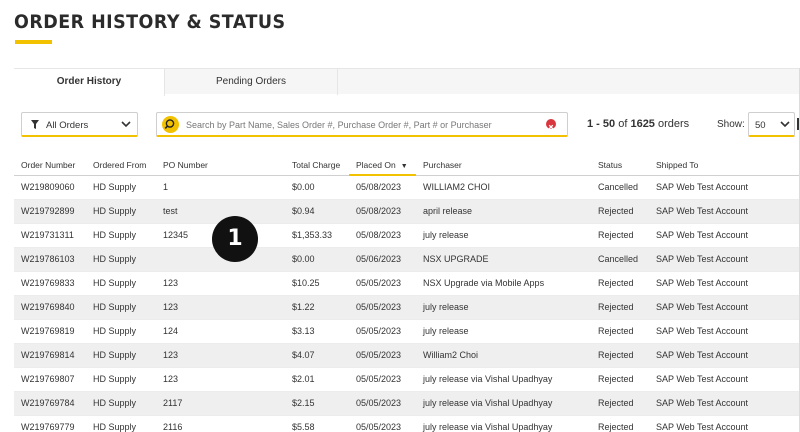 This screenshot has width=800, height=432. Describe the element at coordinates (674, 124) in the screenshot. I see `results-unit: orders` at that location.